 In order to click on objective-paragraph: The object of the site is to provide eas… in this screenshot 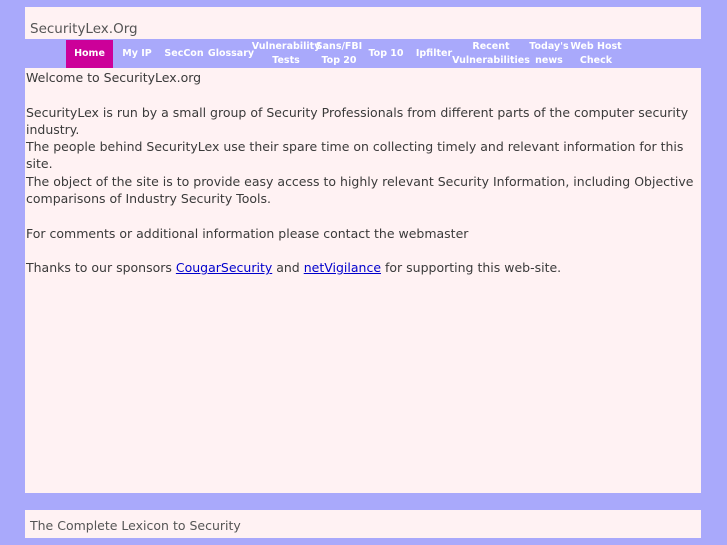, I will do `click(360, 190)`.